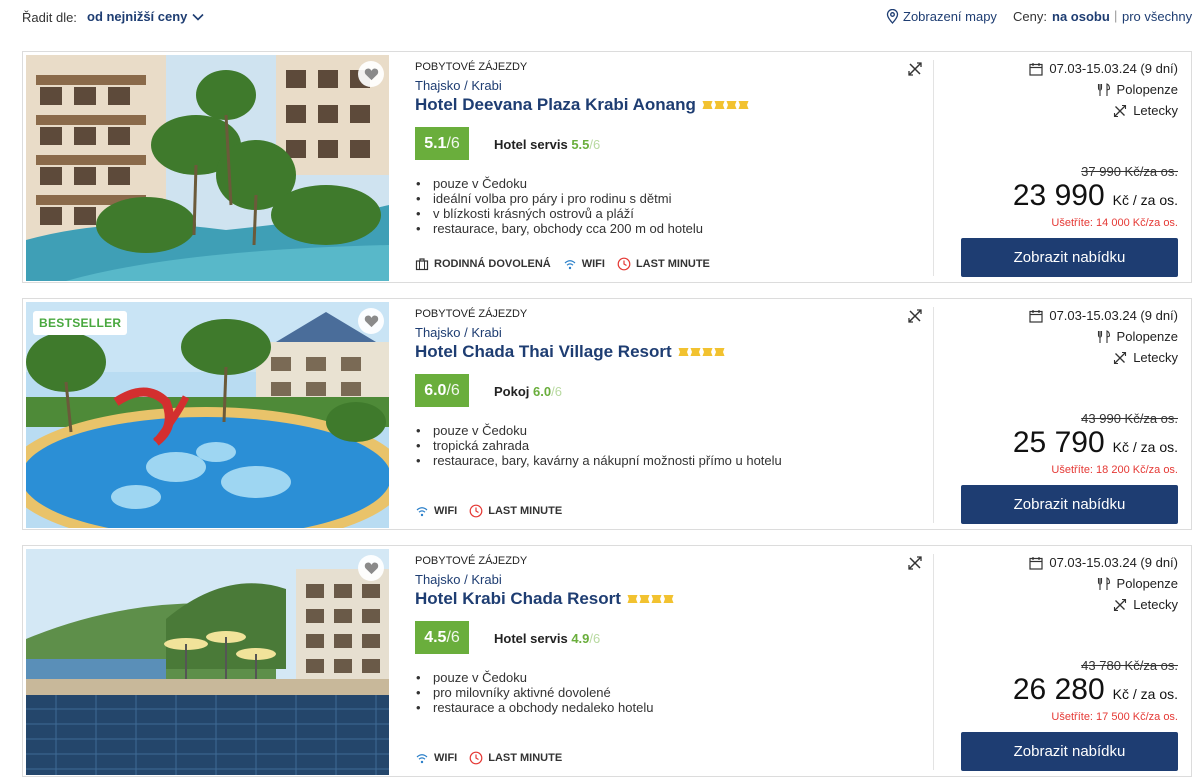 This screenshot has height=777, width=1200. Describe the element at coordinates (559, 213) in the screenshot. I see `highlight-item: v blízkosti krásných ostrovů a pláží` at that location.